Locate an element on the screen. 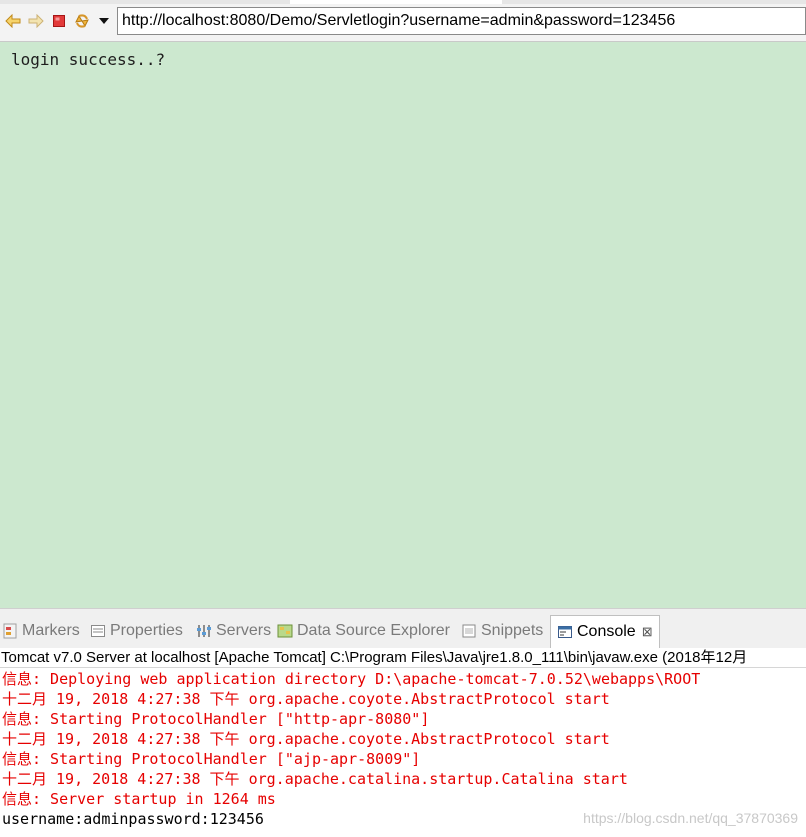 Image resolution: width=806 pixels, height=837 pixels. data-source-icon is located at coordinates (285, 631).